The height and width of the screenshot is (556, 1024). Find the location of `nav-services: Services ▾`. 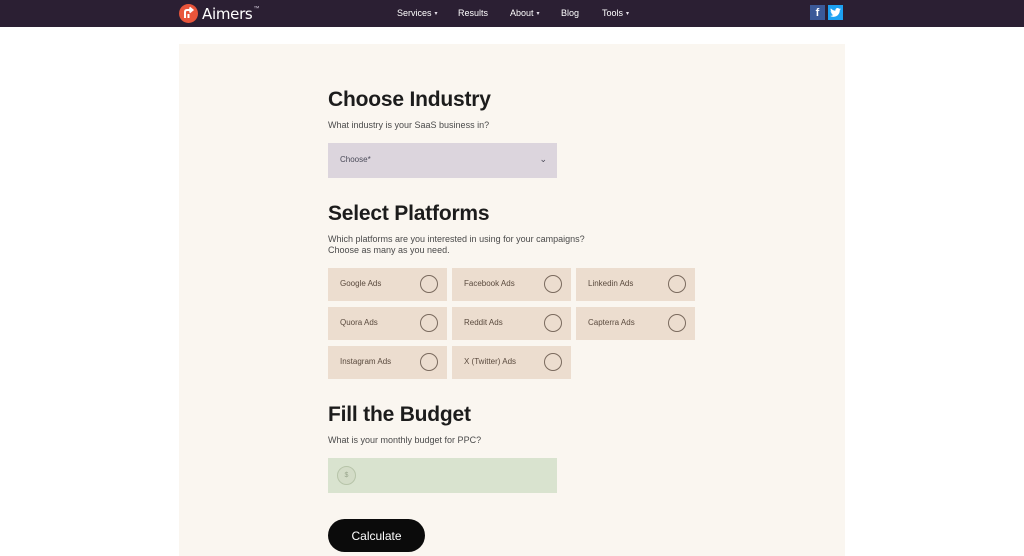

nav-services: Services ▾ is located at coordinates (417, 13).